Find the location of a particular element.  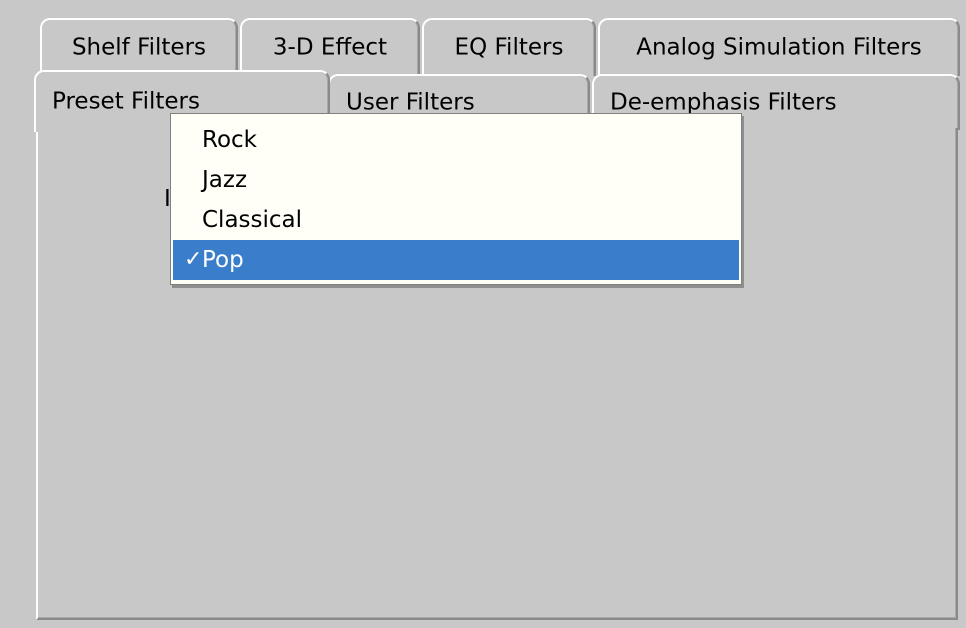

tab-3d-effect: 3-D Effect is located at coordinates (330, 47).